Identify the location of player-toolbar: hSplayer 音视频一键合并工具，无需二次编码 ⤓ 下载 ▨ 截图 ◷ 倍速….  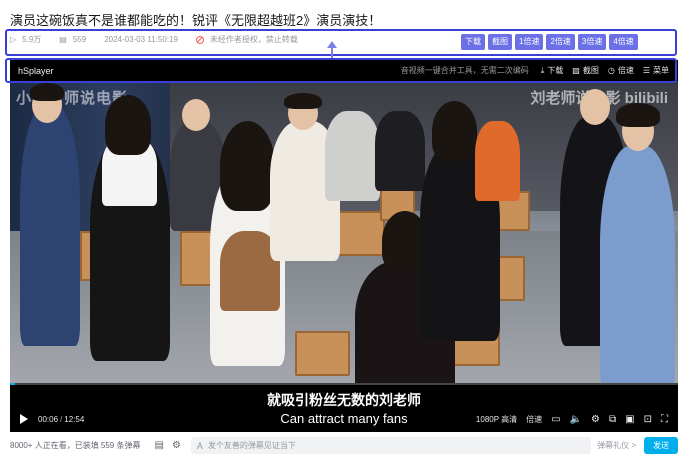
(344, 70).